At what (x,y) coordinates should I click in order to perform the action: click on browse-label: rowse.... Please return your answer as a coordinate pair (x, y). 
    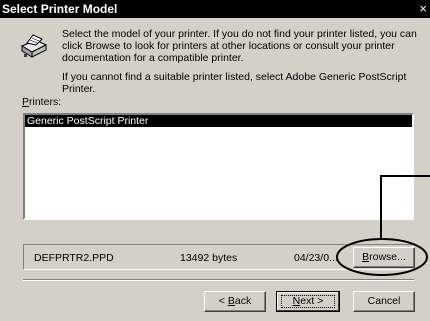
    Looking at the image, I should click on (387, 257).